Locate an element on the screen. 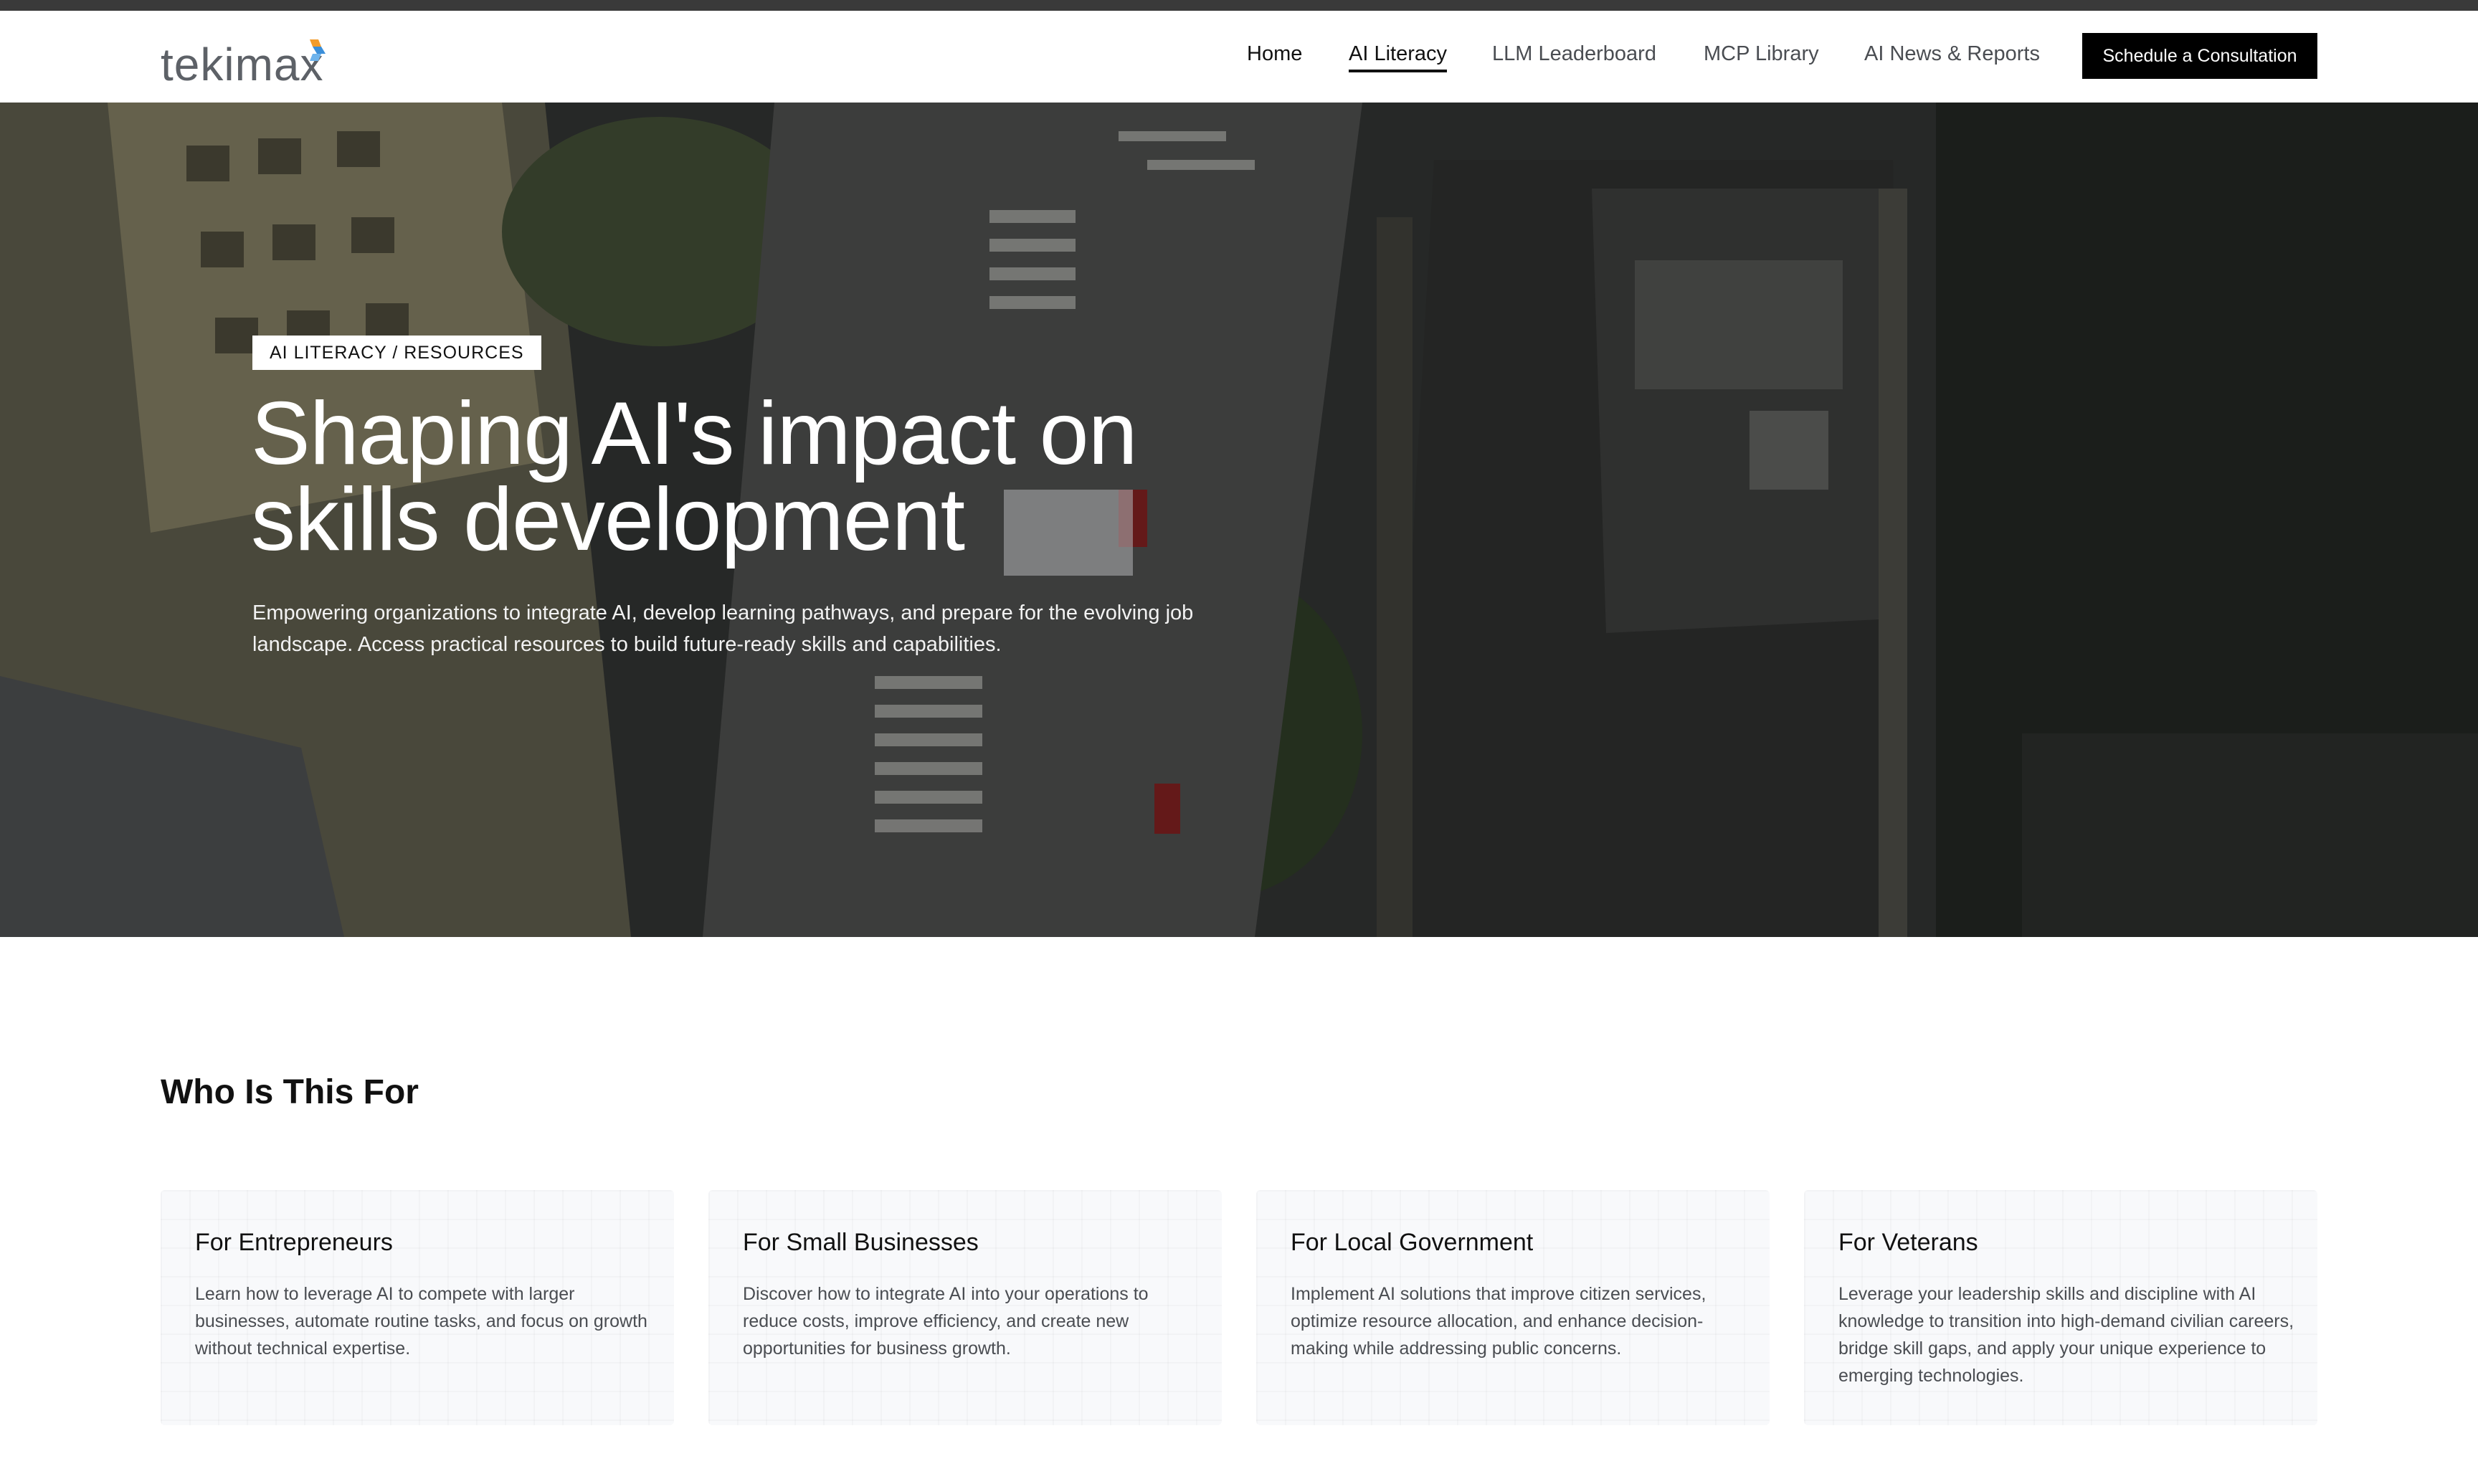 The image size is (2478, 1484). nav-llm-leaderboard: LLM Leaderboard is located at coordinates (1574, 54).